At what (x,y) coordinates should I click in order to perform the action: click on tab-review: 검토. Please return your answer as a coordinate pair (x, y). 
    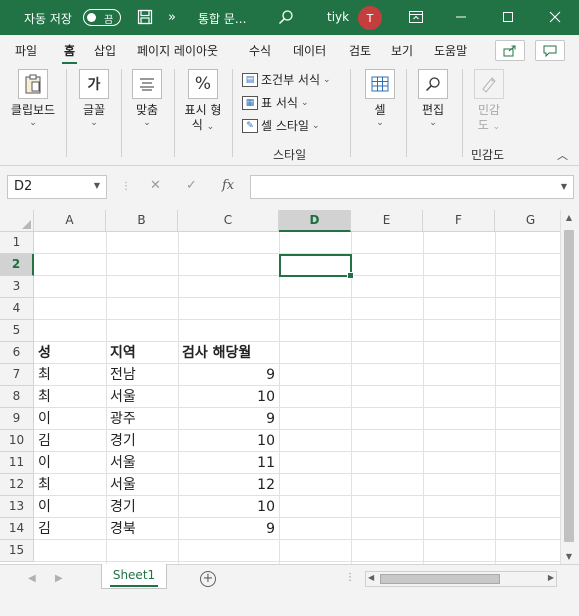
    Looking at the image, I should click on (360, 50).